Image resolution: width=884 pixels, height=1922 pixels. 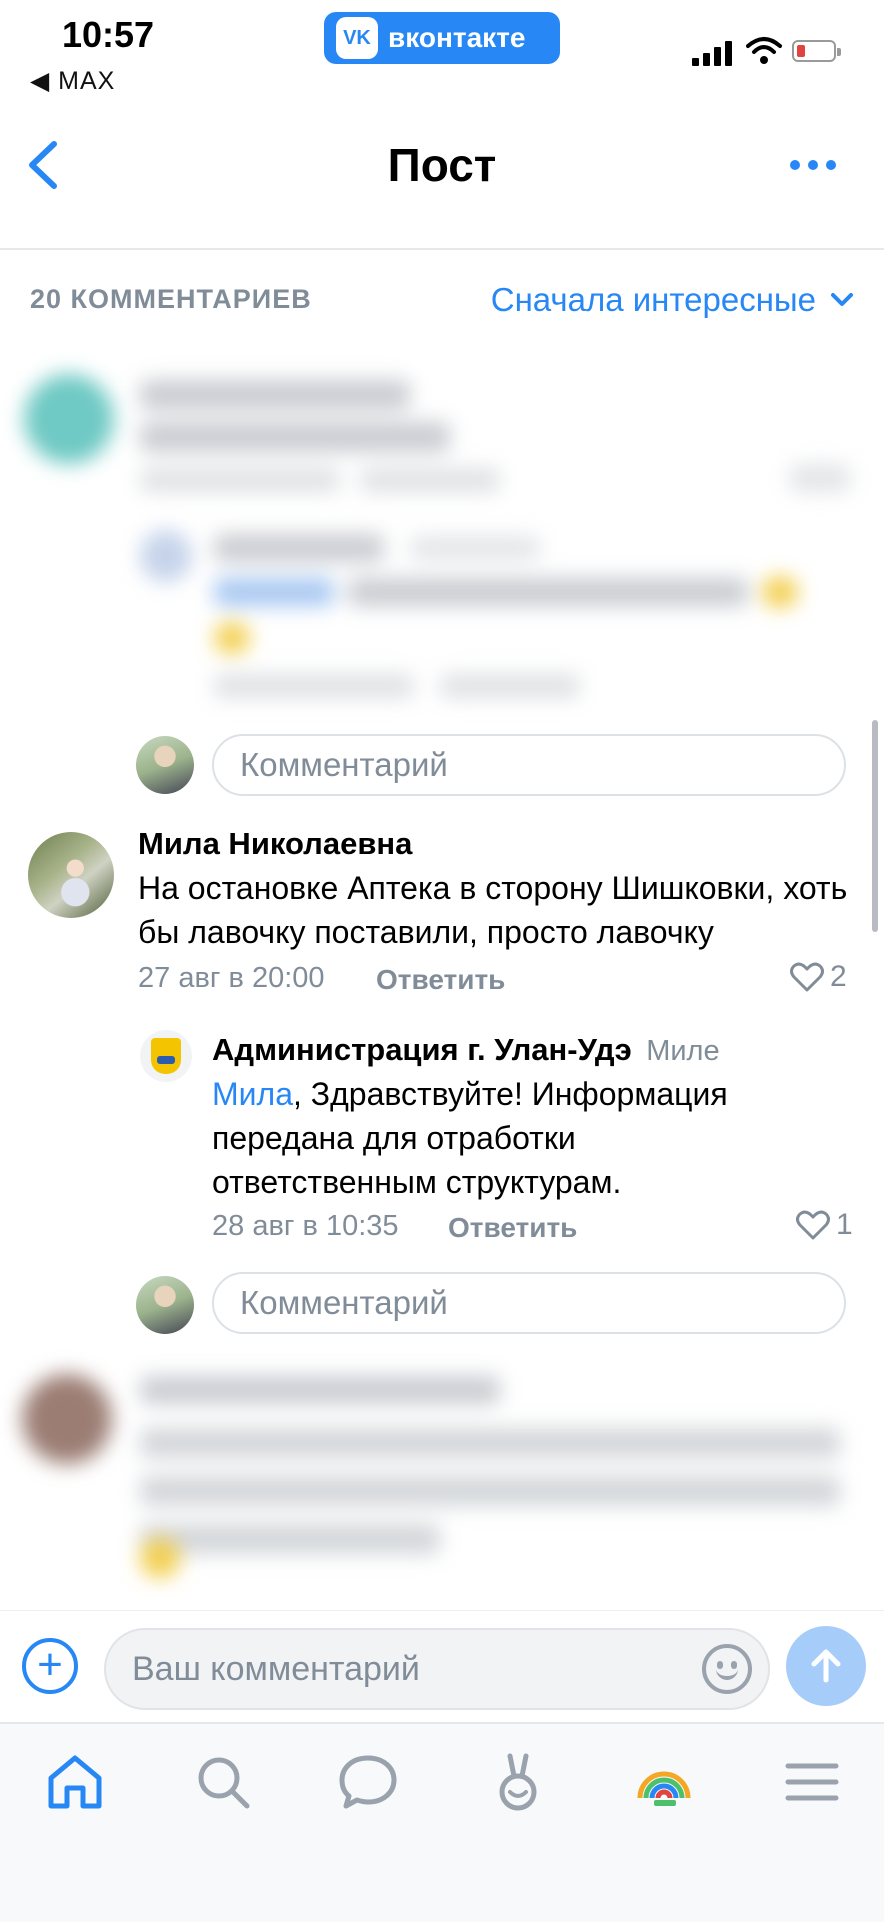 What do you see at coordinates (223, 1782) in the screenshot?
I see `search-icon` at bounding box center [223, 1782].